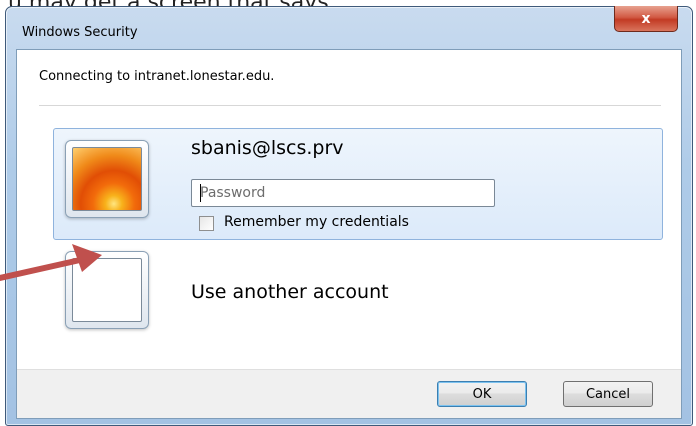  What do you see at coordinates (482, 394) in the screenshot?
I see `ok-button: OK` at bounding box center [482, 394].